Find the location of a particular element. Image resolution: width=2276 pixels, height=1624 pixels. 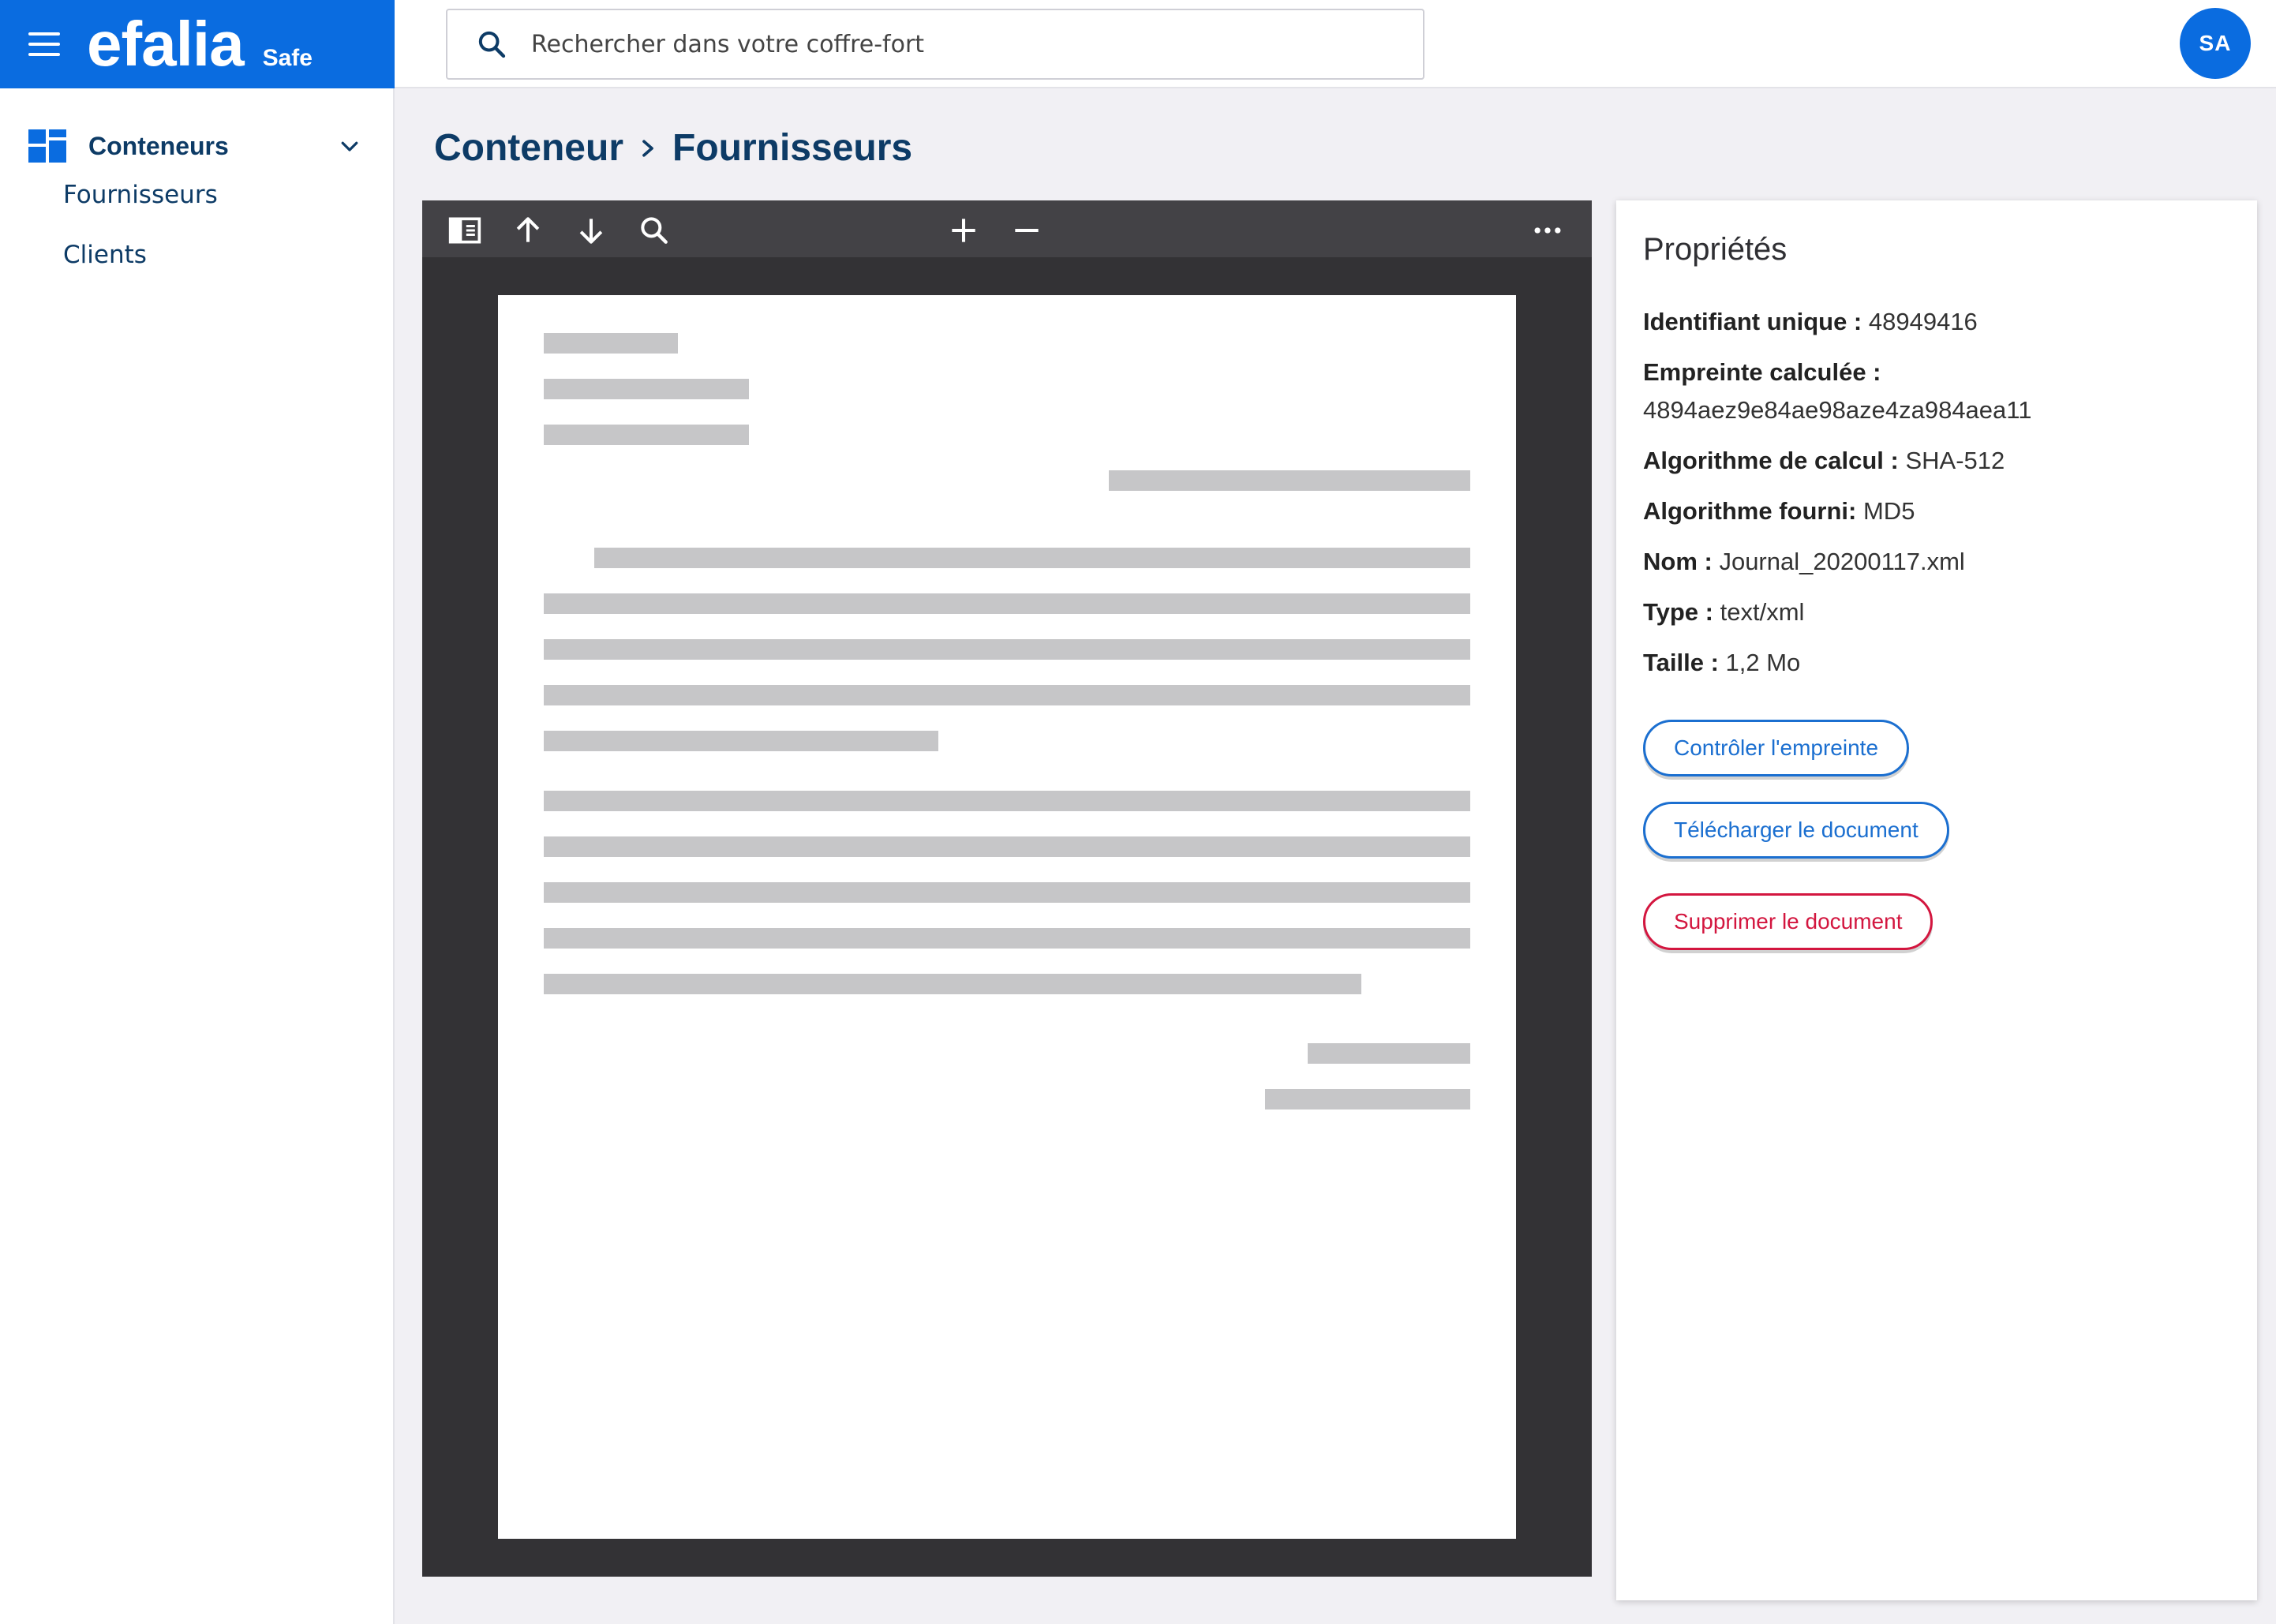

prop-type: Type : text/xml is located at coordinates (1723, 612).